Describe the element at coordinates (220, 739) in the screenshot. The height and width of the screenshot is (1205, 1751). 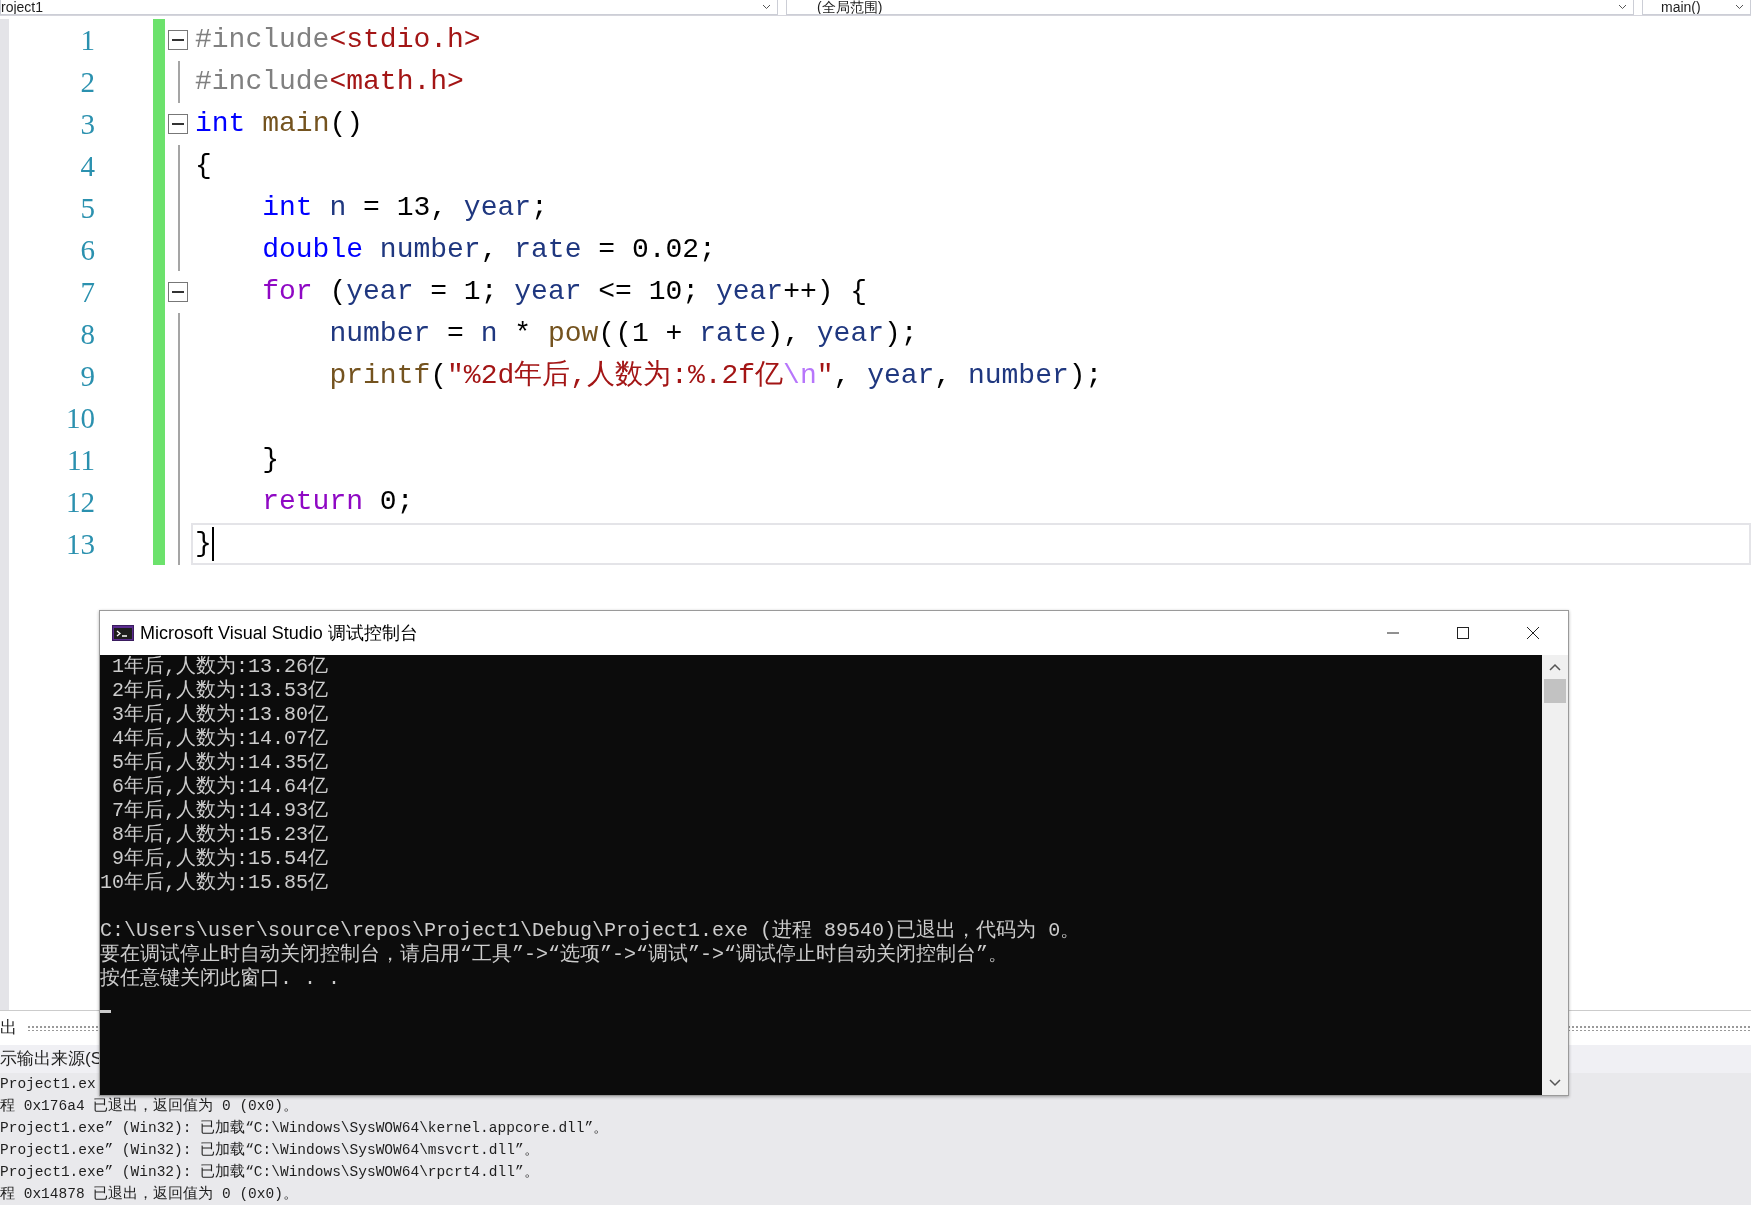
I see `console-line: 4年后,人数为:14.07亿` at that location.